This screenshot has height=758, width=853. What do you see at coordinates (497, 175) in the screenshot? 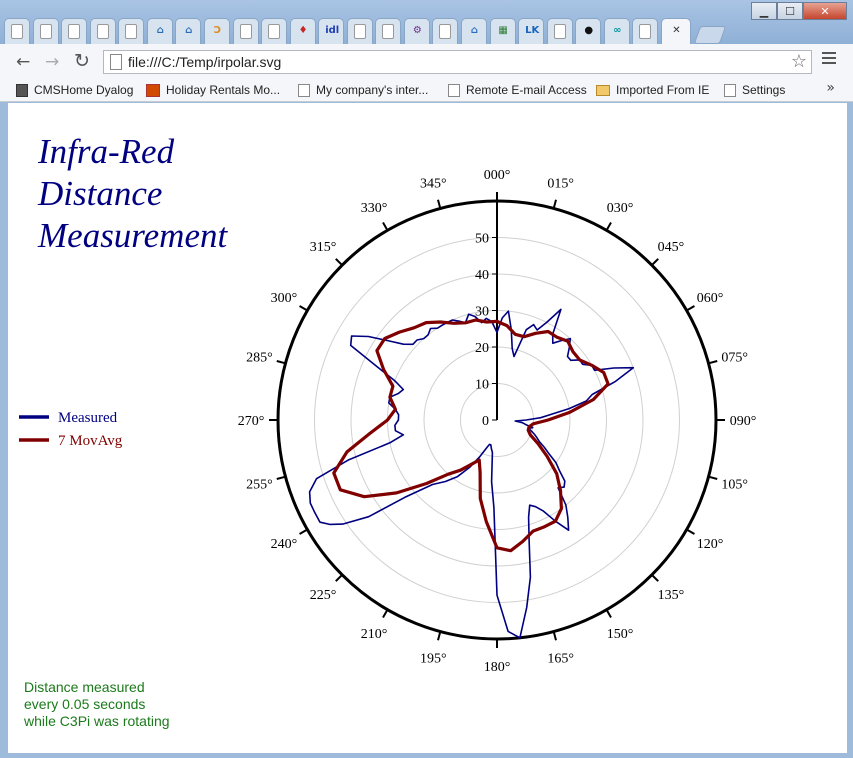
I see `angle-label: 000°` at bounding box center [497, 175].